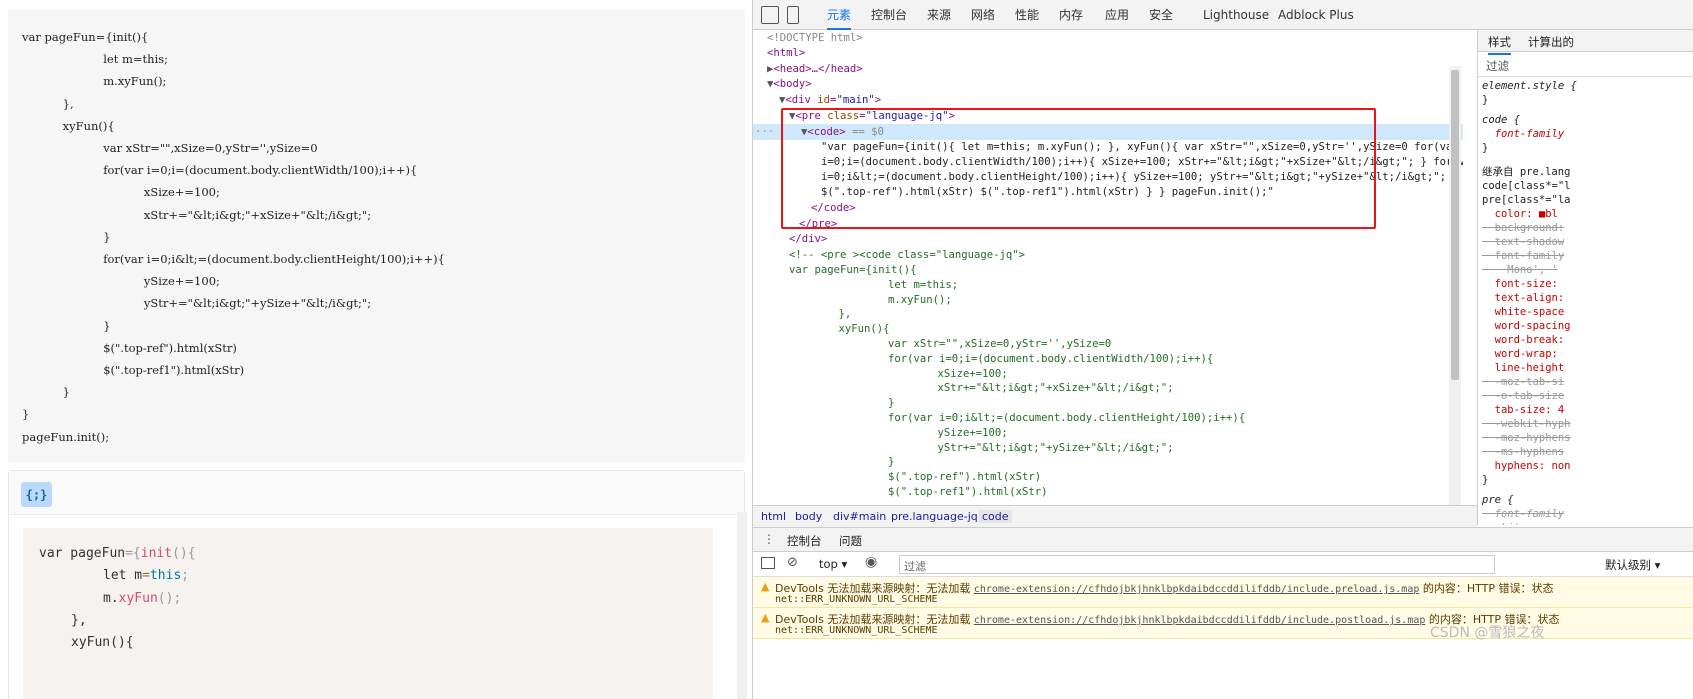 The image size is (1693, 699). Describe the element at coordinates (1487, 633) in the screenshot. I see `watermark: CSDN @雪狼之夜` at that location.